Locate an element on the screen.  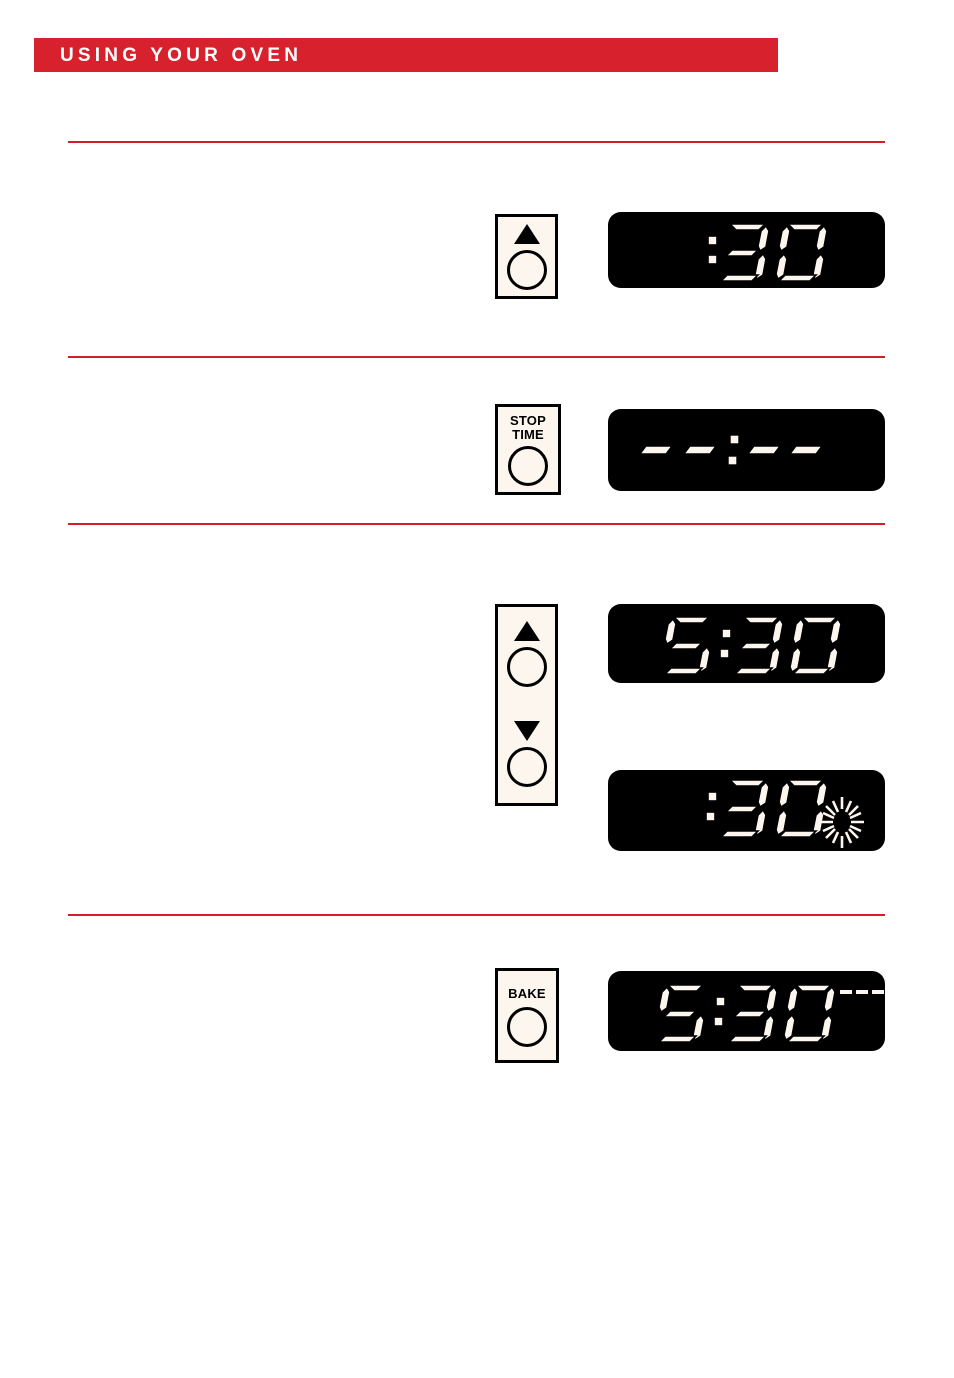
cook-time-flashing-display is located at coordinates (746, 810).